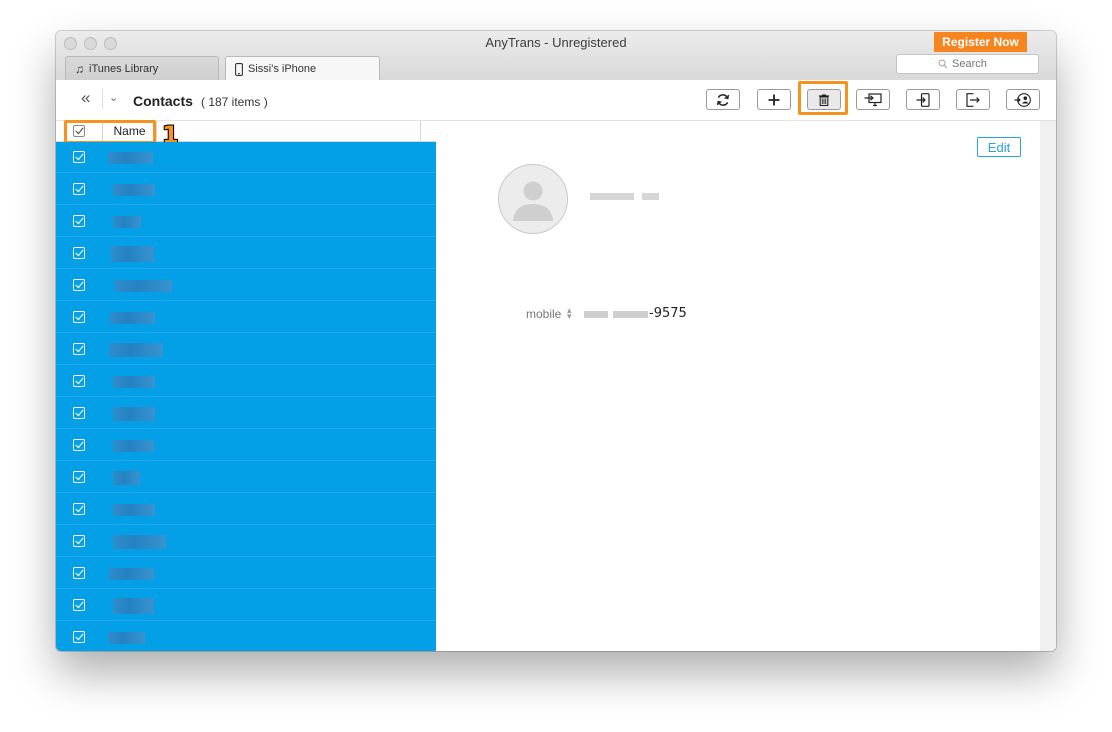 Image resolution: width=1112 pixels, height=732 pixels. I want to click on chevron-down-icon: ⌄, so click(113, 97).